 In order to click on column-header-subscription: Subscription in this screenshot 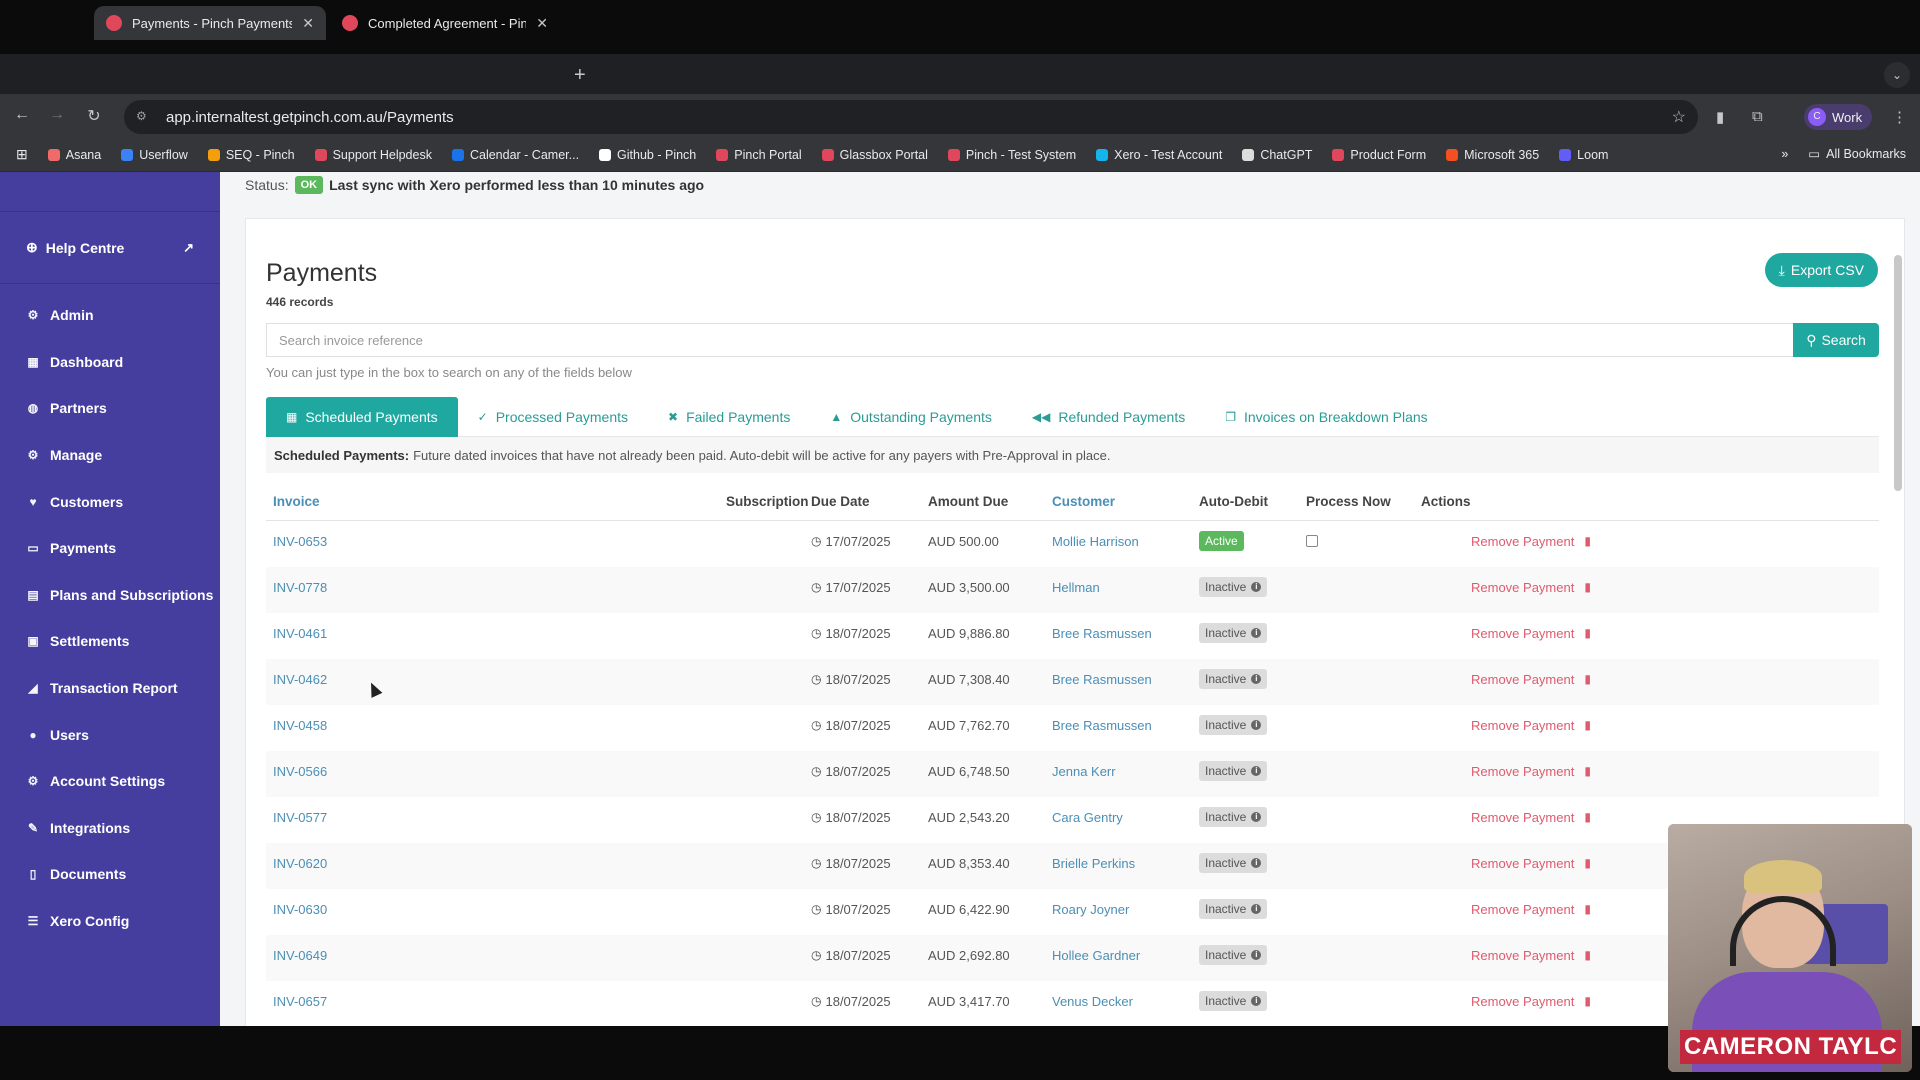, I will do `click(767, 501)`.